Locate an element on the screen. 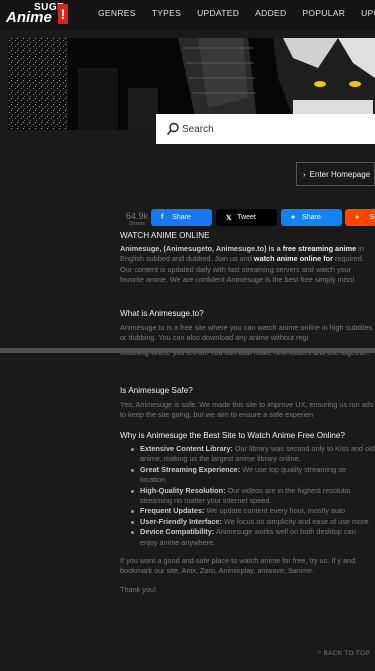 The image size is (375, 671). nav-added: ADDED is located at coordinates (270, 15).